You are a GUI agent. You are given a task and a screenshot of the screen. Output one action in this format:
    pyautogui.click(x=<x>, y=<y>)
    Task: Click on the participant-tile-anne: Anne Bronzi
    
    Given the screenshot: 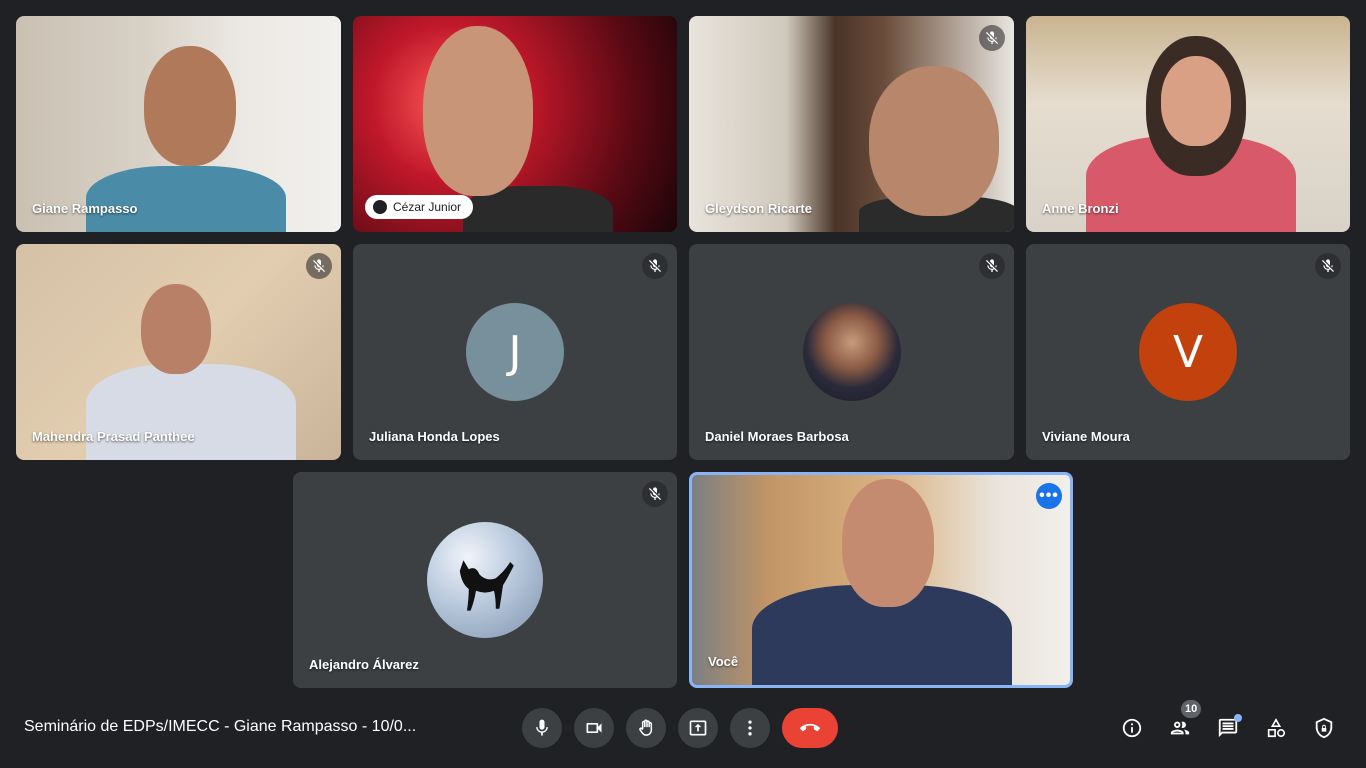 What is the action you would take?
    pyautogui.click(x=1188, y=124)
    